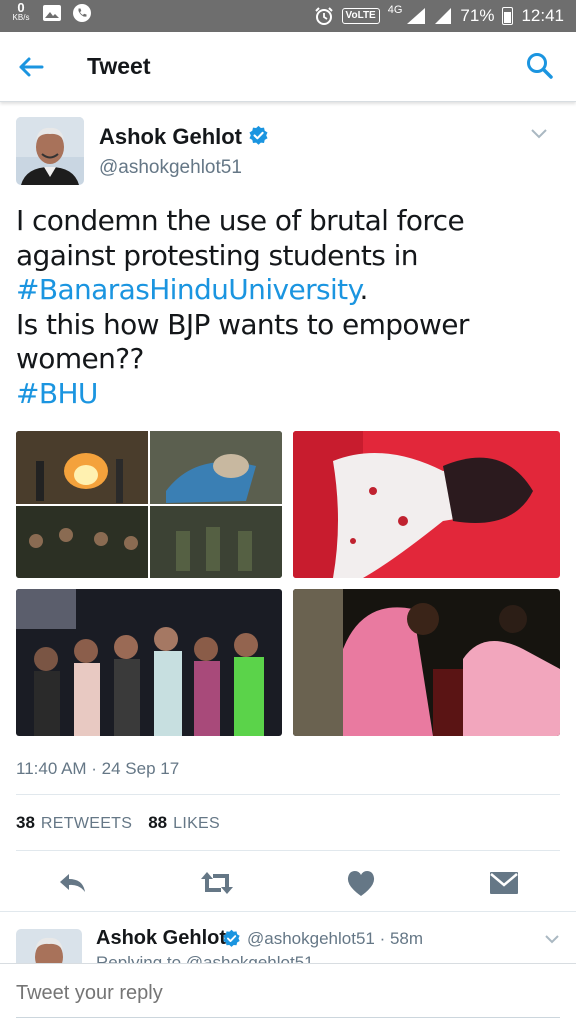 The height and width of the screenshot is (1024, 576). What do you see at coordinates (504, 883) in the screenshot?
I see `direct-message-icon` at bounding box center [504, 883].